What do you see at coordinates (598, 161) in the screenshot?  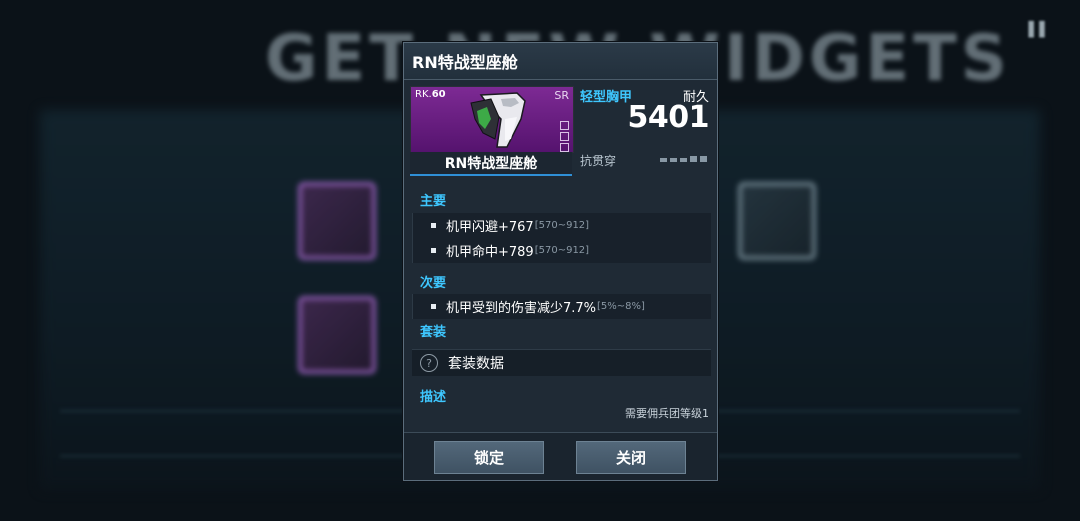 I see `pierce-resist-label: 抗贯穿` at bounding box center [598, 161].